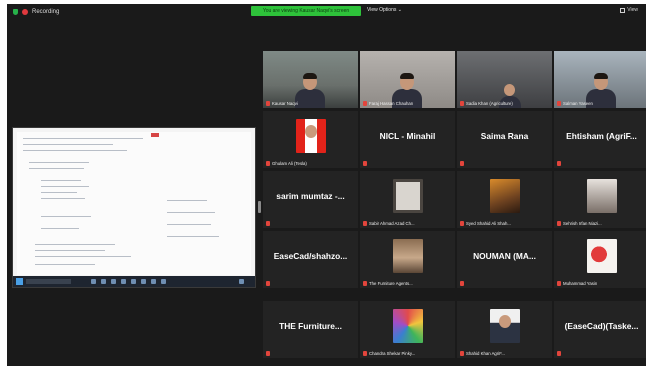  Describe the element at coordinates (259, 207) in the screenshot. I see `splitter-handle` at that location.